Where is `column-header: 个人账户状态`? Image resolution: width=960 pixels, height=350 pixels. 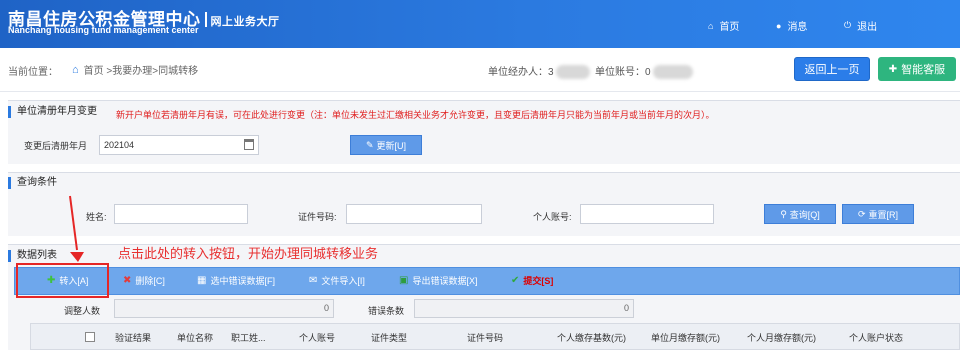
column-header: 个人账户状态 is located at coordinates (876, 337).